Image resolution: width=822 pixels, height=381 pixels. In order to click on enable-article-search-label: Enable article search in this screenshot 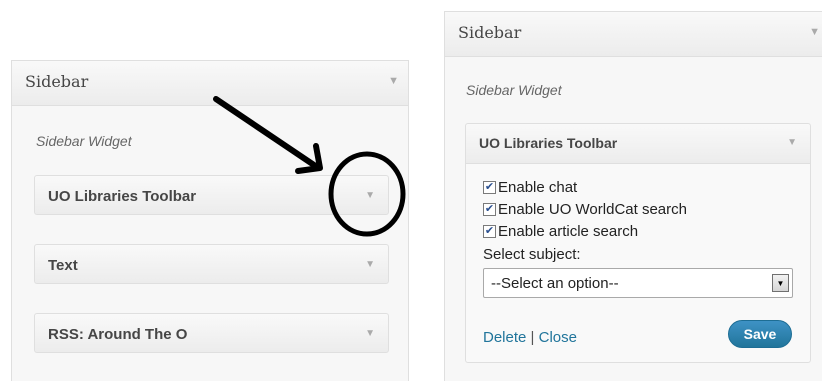, I will do `click(568, 231)`.